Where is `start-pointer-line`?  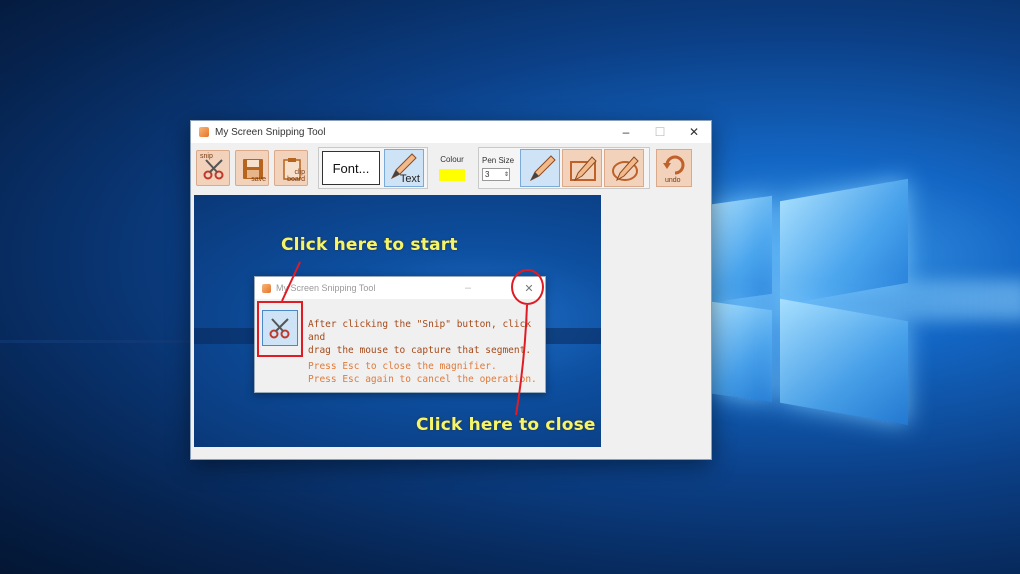
start-pointer-line is located at coordinates (291, 281).